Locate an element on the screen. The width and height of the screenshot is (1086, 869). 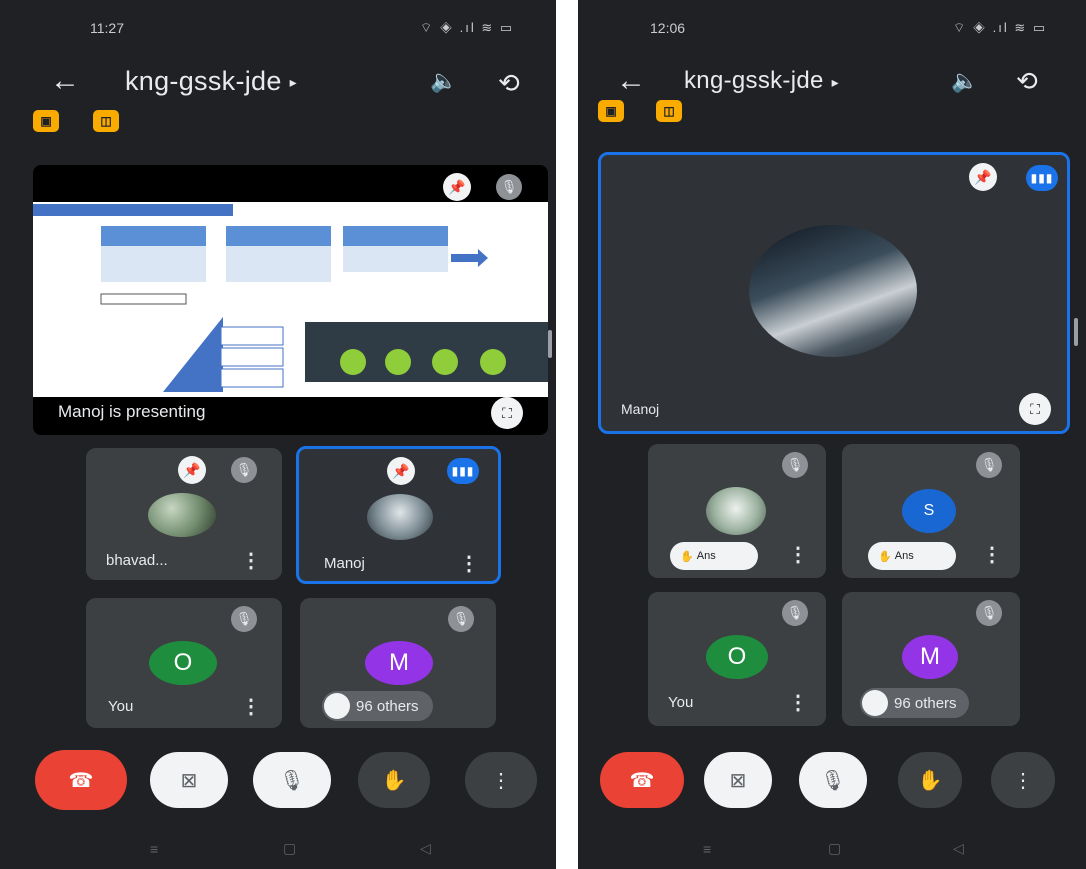
speaking-indicator-icon: ▮▮▮ is located at coordinates (1042, 178).